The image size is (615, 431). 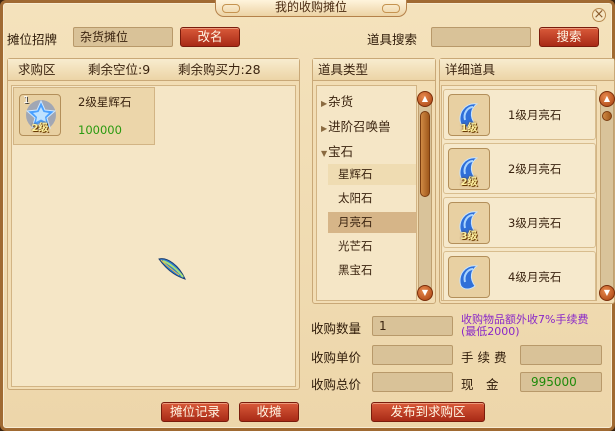 I want to click on collapse-arrow-icon: ▼, so click(x=324, y=153).